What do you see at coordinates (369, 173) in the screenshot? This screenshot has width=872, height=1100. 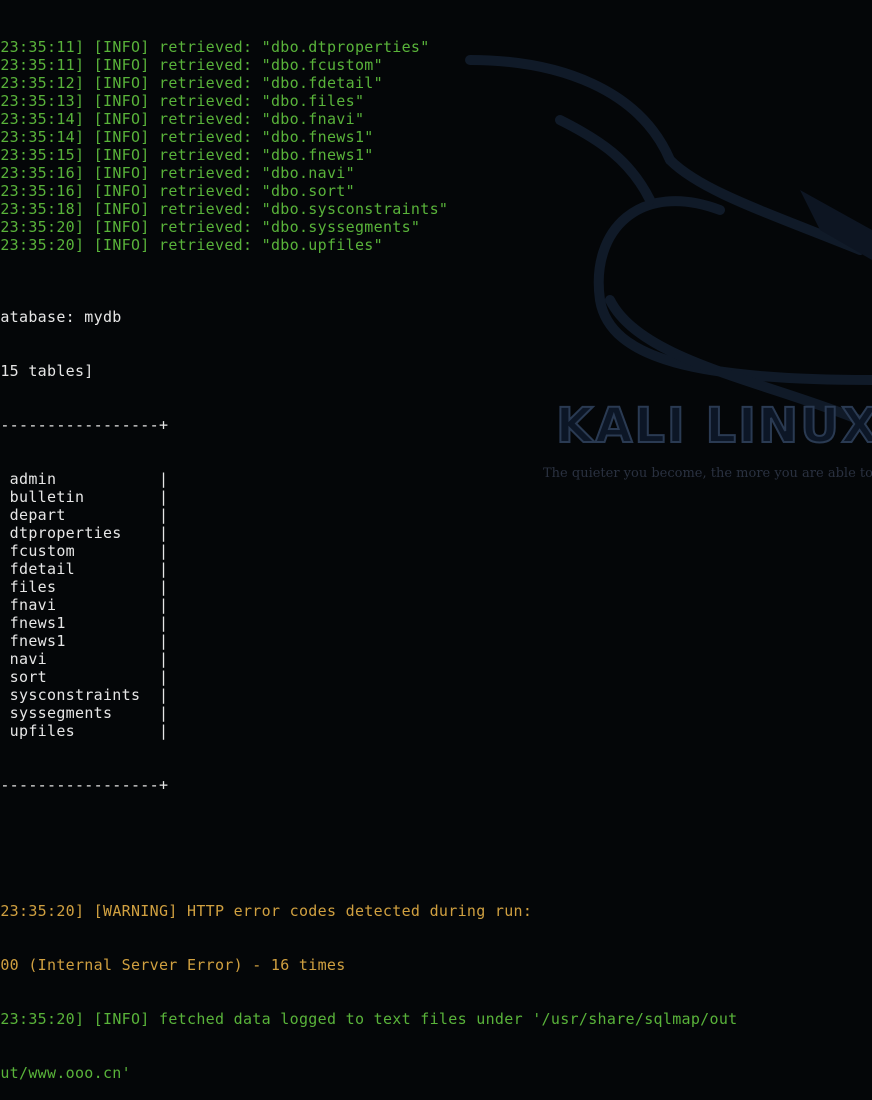 I see `log-line: [23:35:16] [INFO] retrieved: "dbo.navi"` at bounding box center [369, 173].